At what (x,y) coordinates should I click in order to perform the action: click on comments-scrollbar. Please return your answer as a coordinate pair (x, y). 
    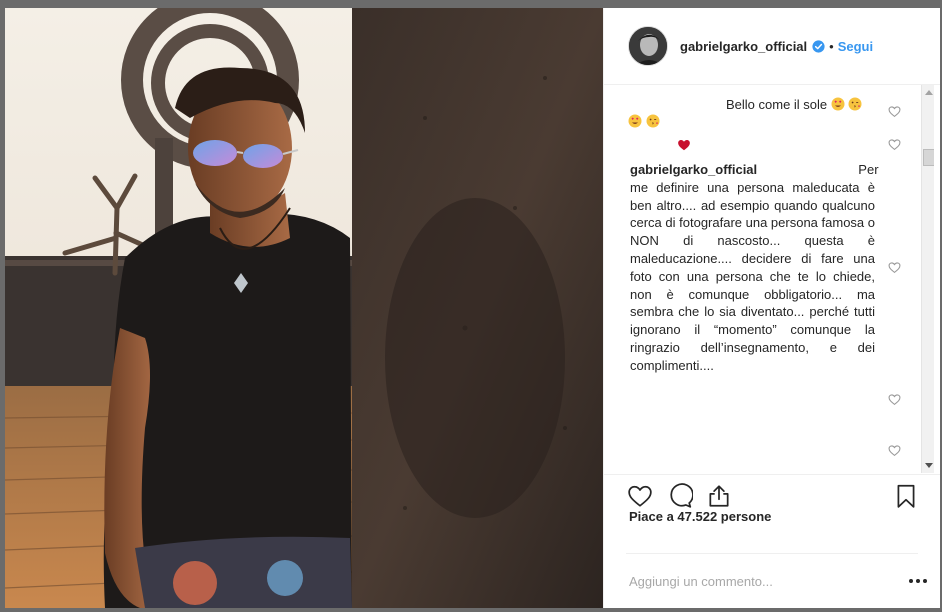
    Looking at the image, I should click on (927, 279).